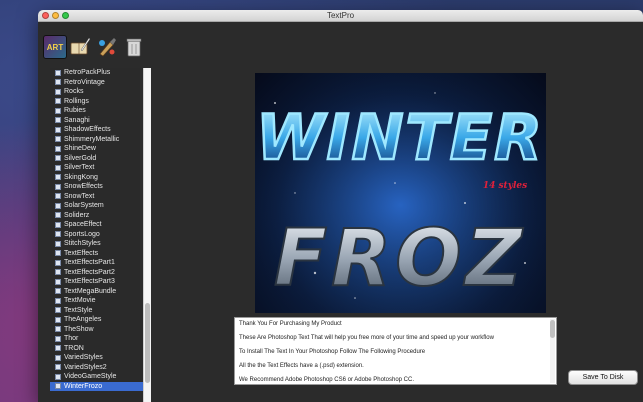  Describe the element at coordinates (55, 15) in the screenshot. I see `minimize-button` at that location.